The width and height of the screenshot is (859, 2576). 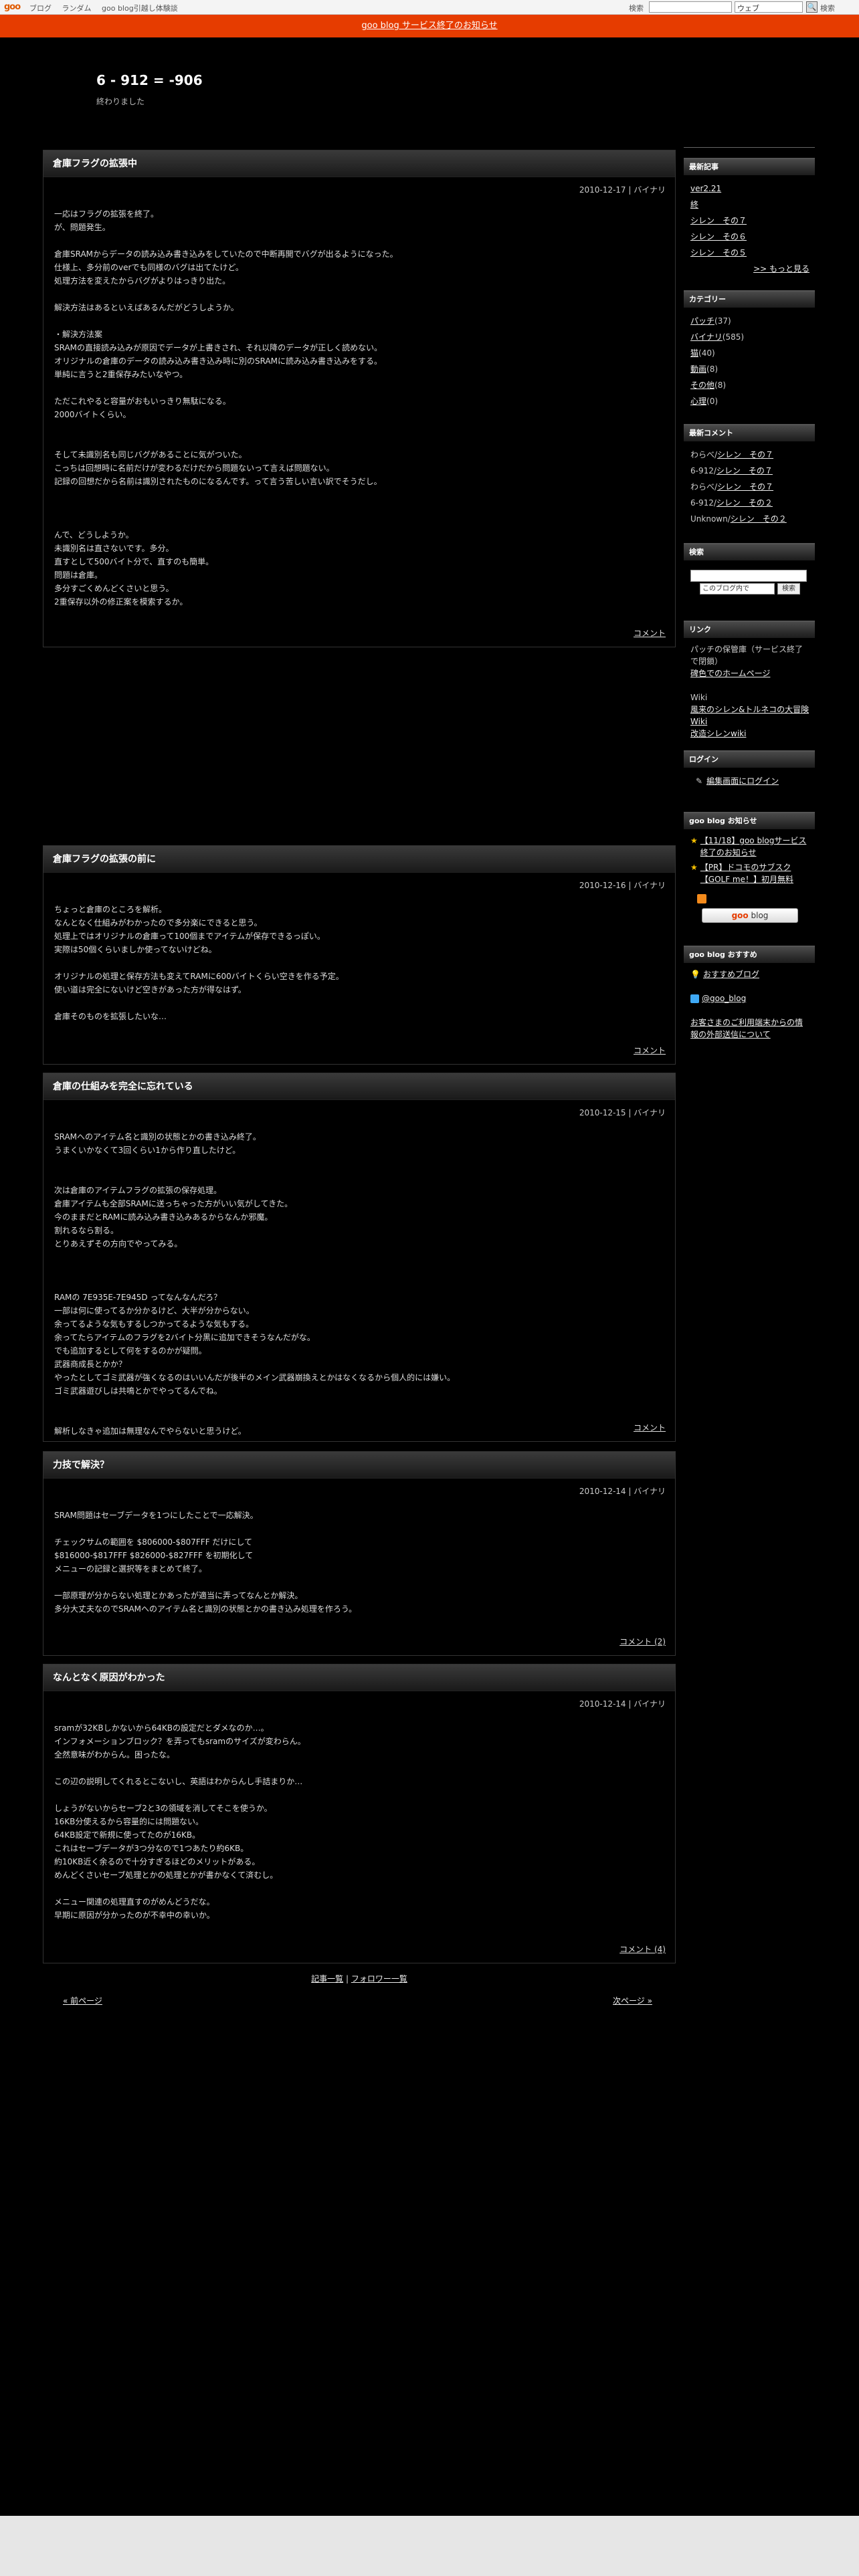 What do you see at coordinates (701, 898) in the screenshot?
I see `rss-icon` at bounding box center [701, 898].